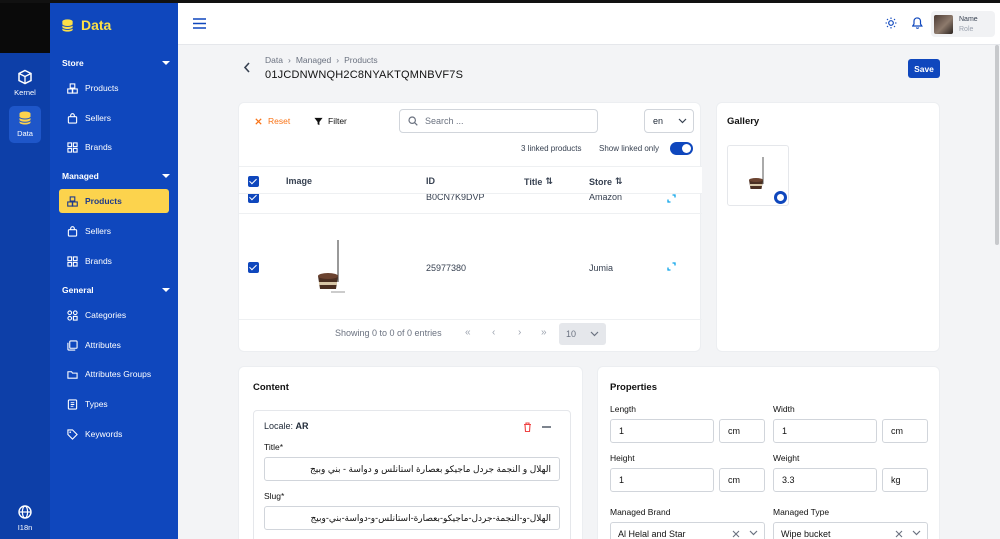 The image size is (1000, 539). Describe the element at coordinates (640, 512) in the screenshot. I see `brand-label: Managed Brand` at that location.